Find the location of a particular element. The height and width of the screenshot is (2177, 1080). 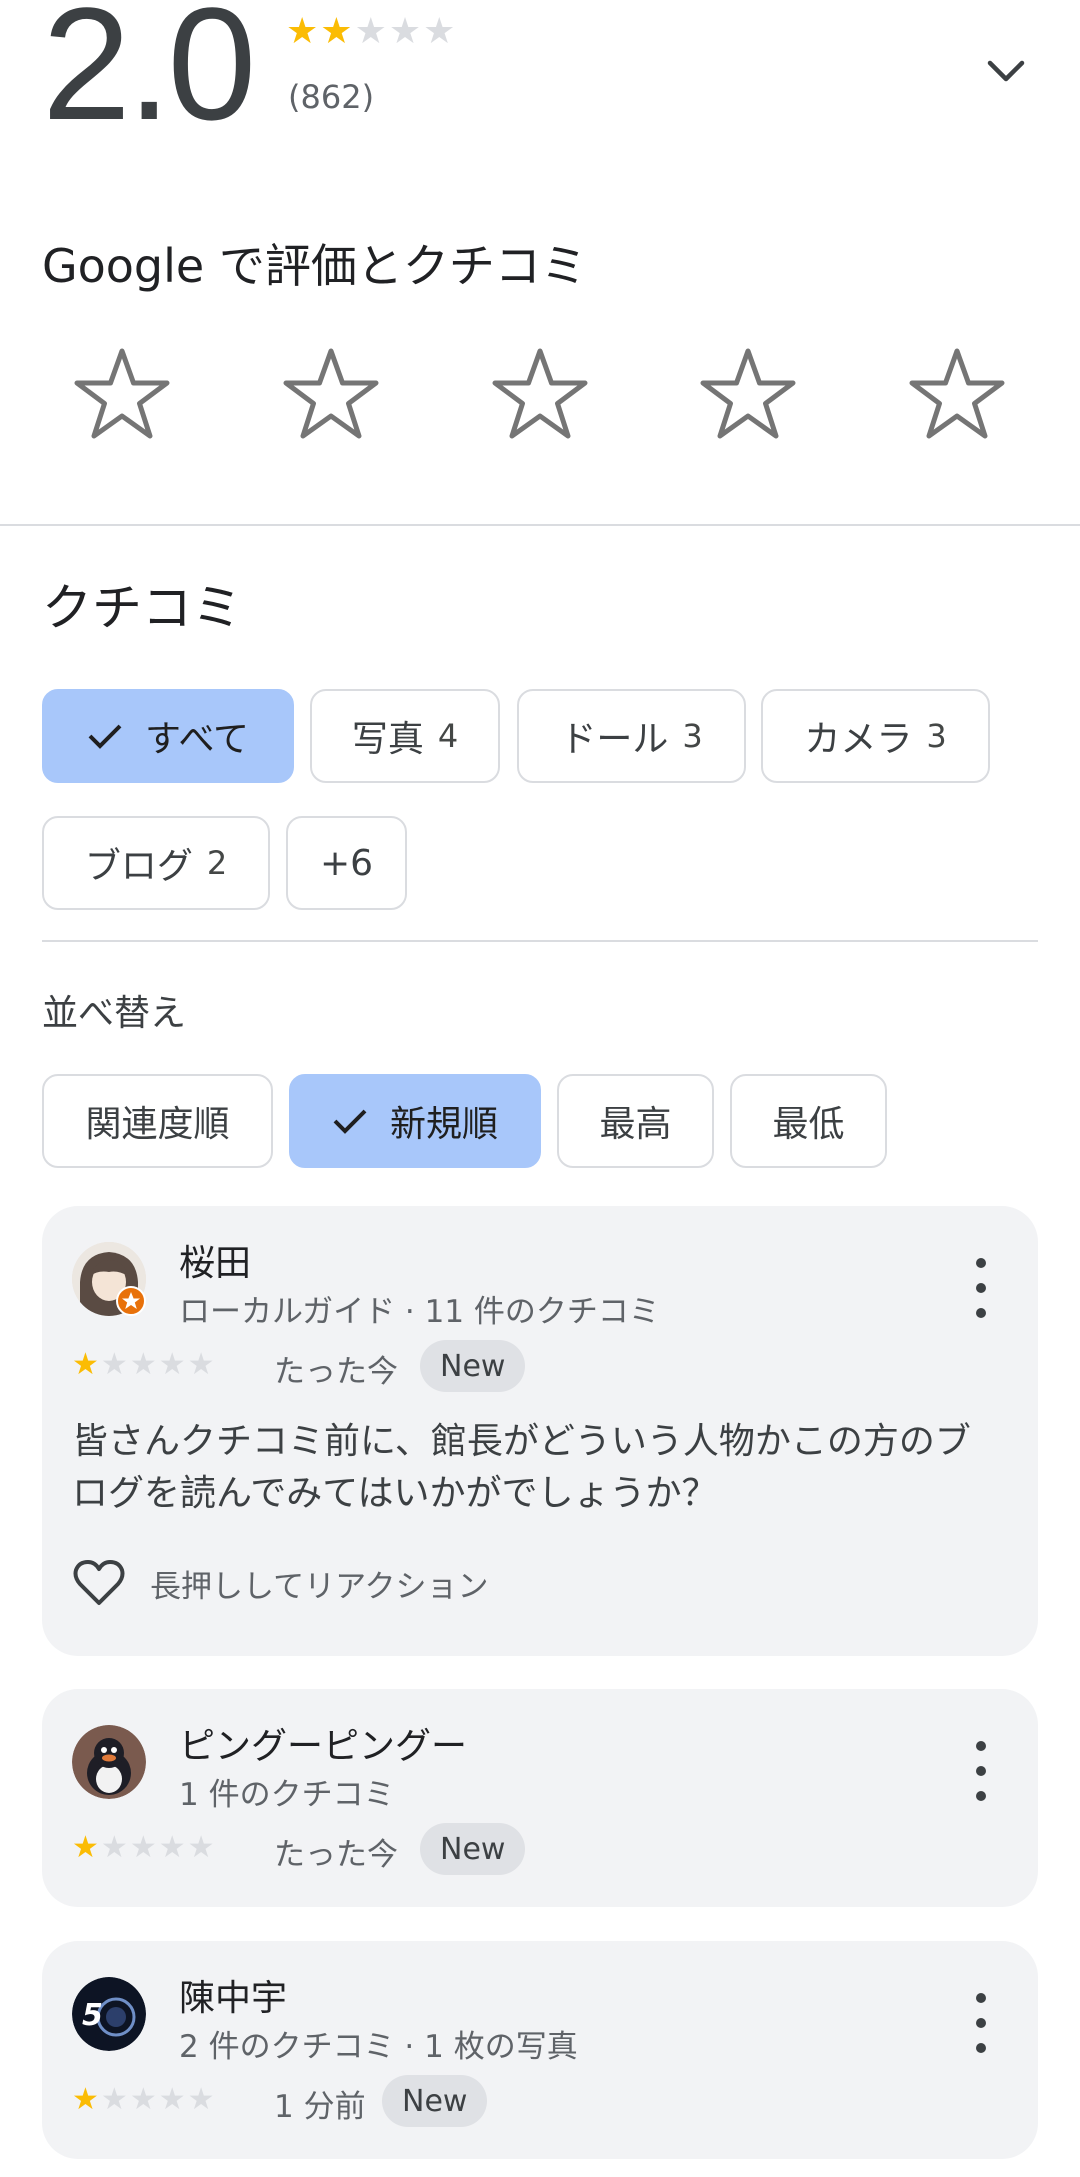

topic-chip-blog: ブログ 2 is located at coordinates (156, 863).